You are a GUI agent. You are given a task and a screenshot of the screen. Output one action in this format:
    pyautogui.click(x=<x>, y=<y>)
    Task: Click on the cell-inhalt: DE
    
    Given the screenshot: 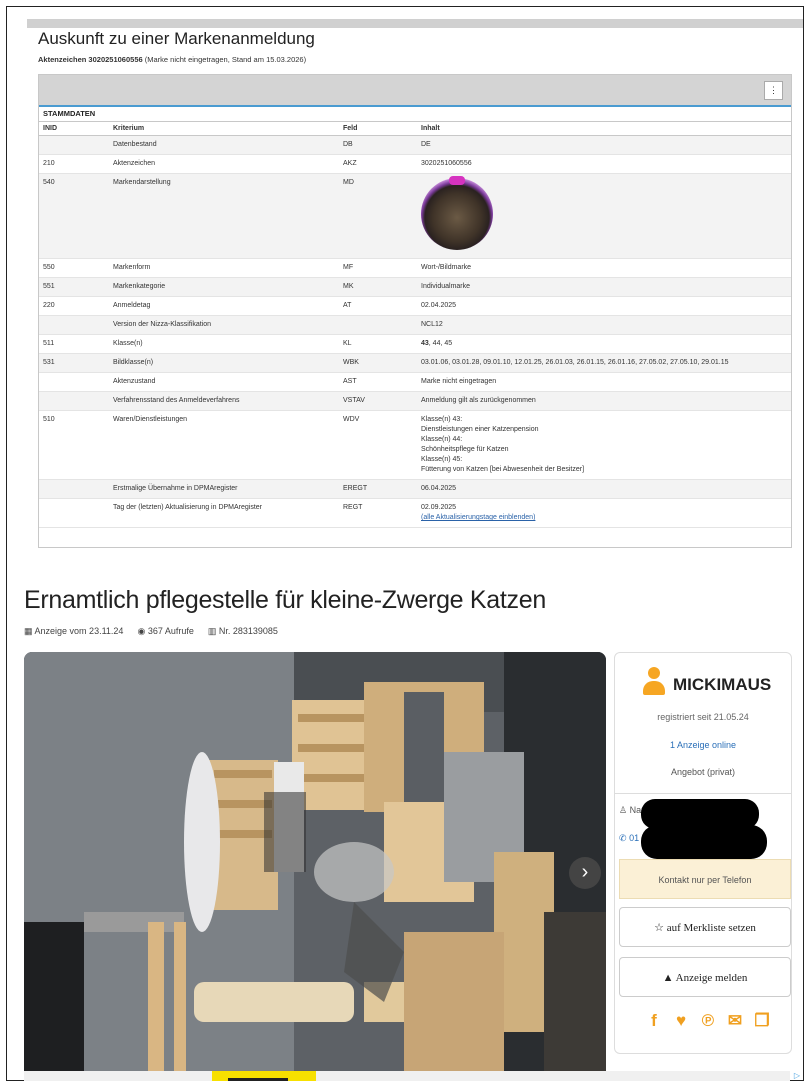 What is the action you would take?
    pyautogui.click(x=604, y=145)
    